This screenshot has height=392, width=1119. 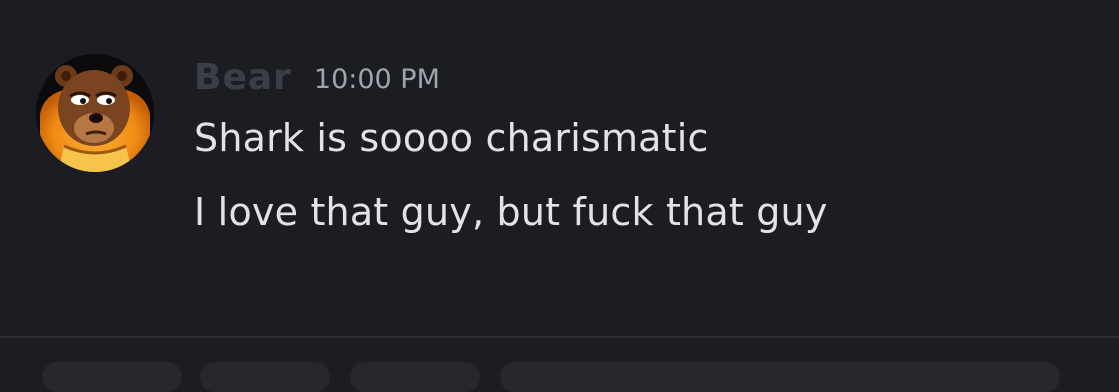 I want to click on bear-avatar-icon, so click(x=95, y=113).